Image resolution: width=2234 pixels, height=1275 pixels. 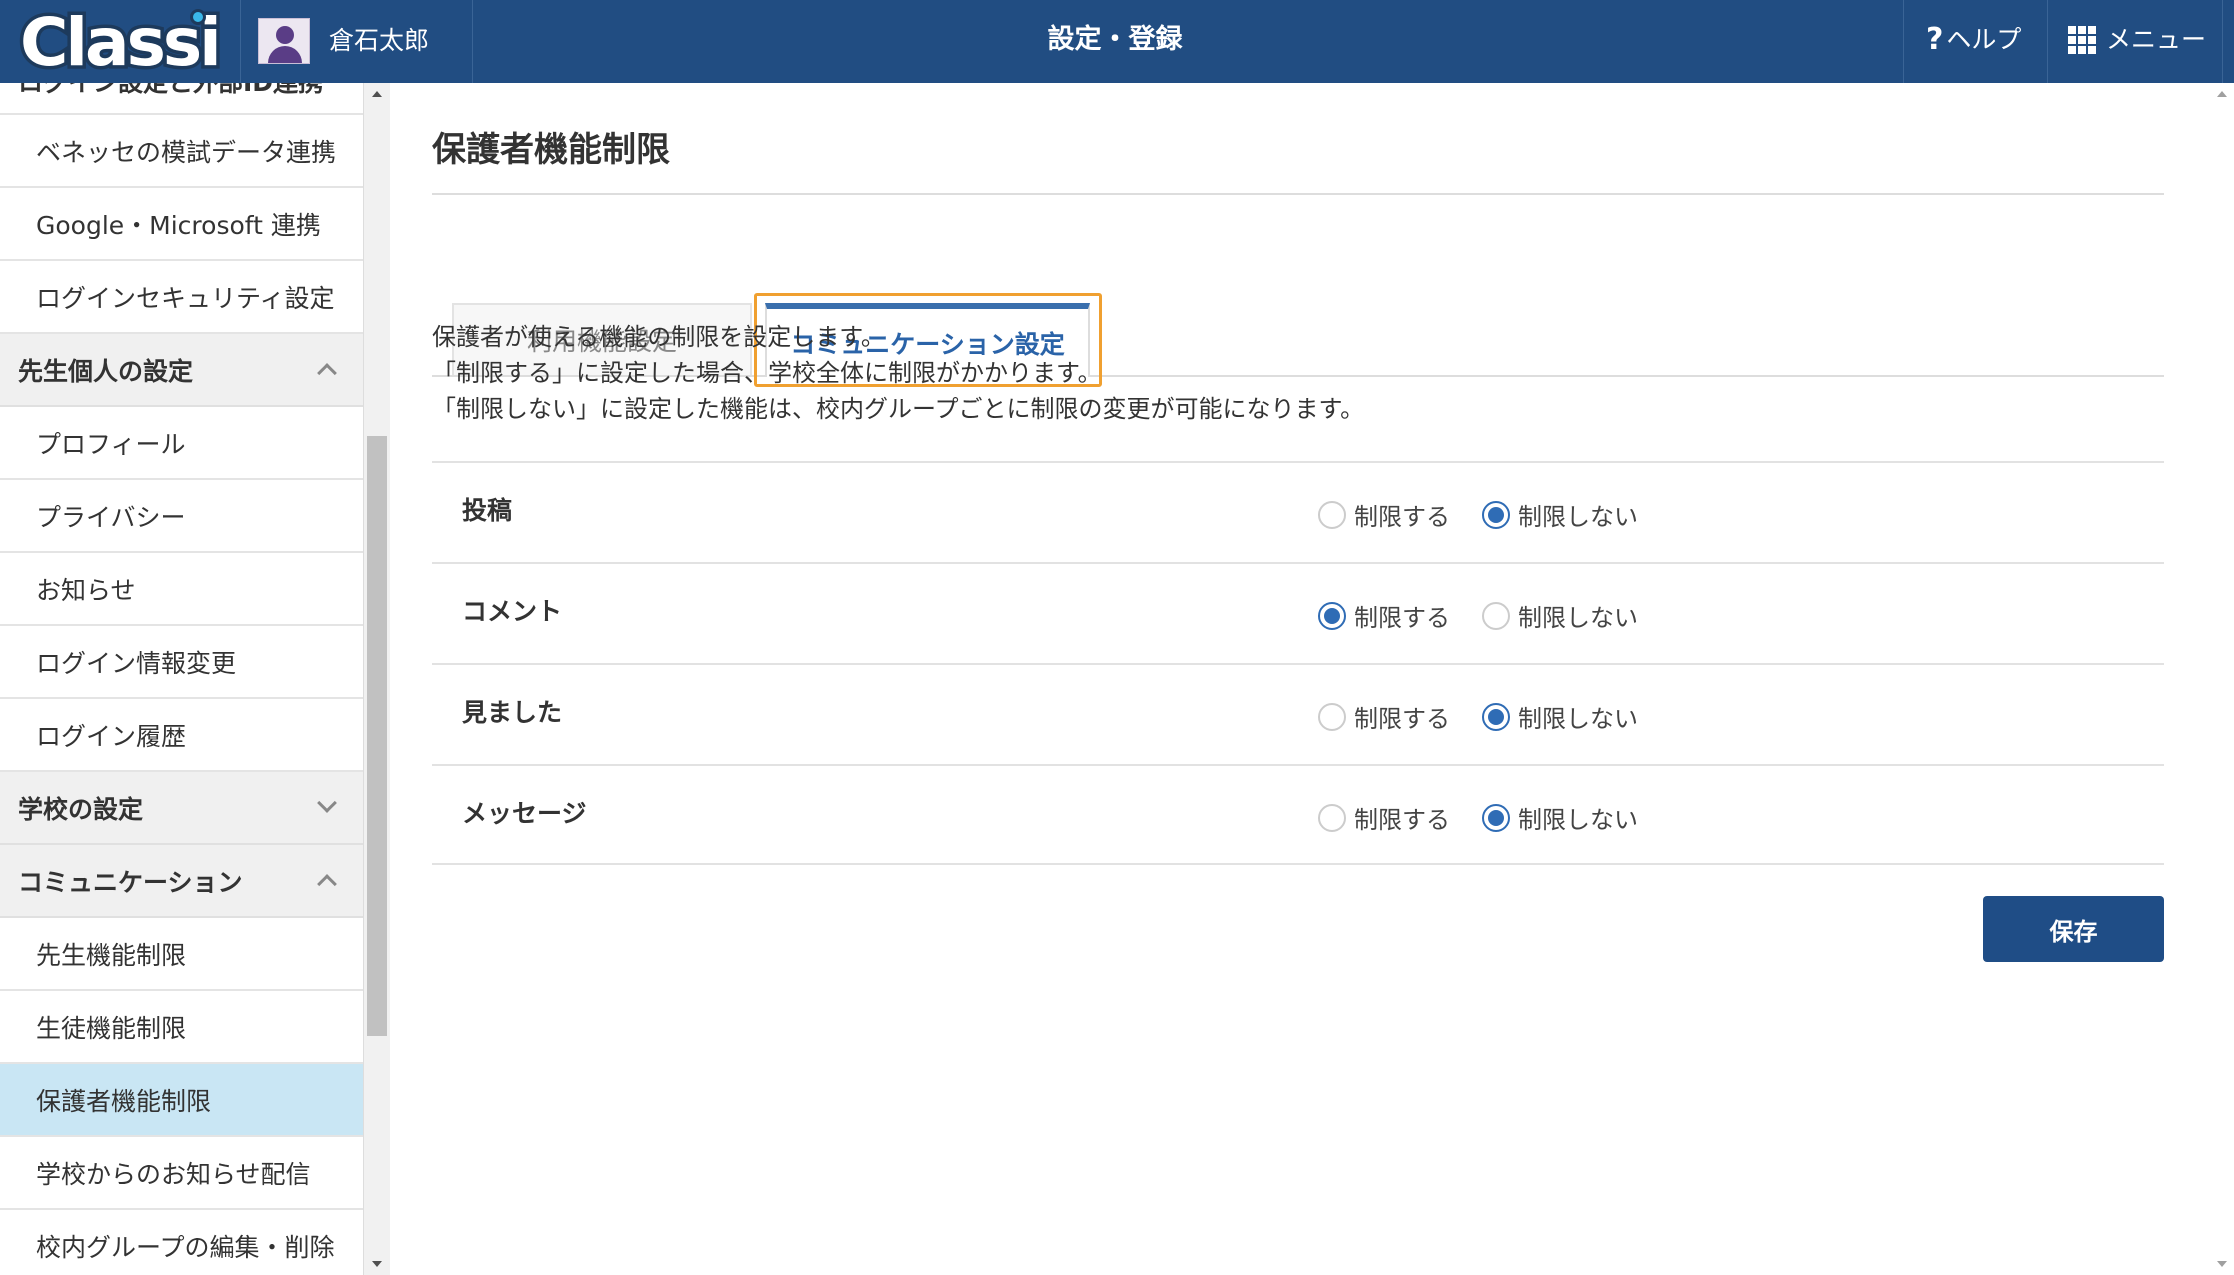 I want to click on description-line: 「制限しない」に設定した機能は、校内グループごとに制限の変更が可能になります。, so click(x=898, y=409).